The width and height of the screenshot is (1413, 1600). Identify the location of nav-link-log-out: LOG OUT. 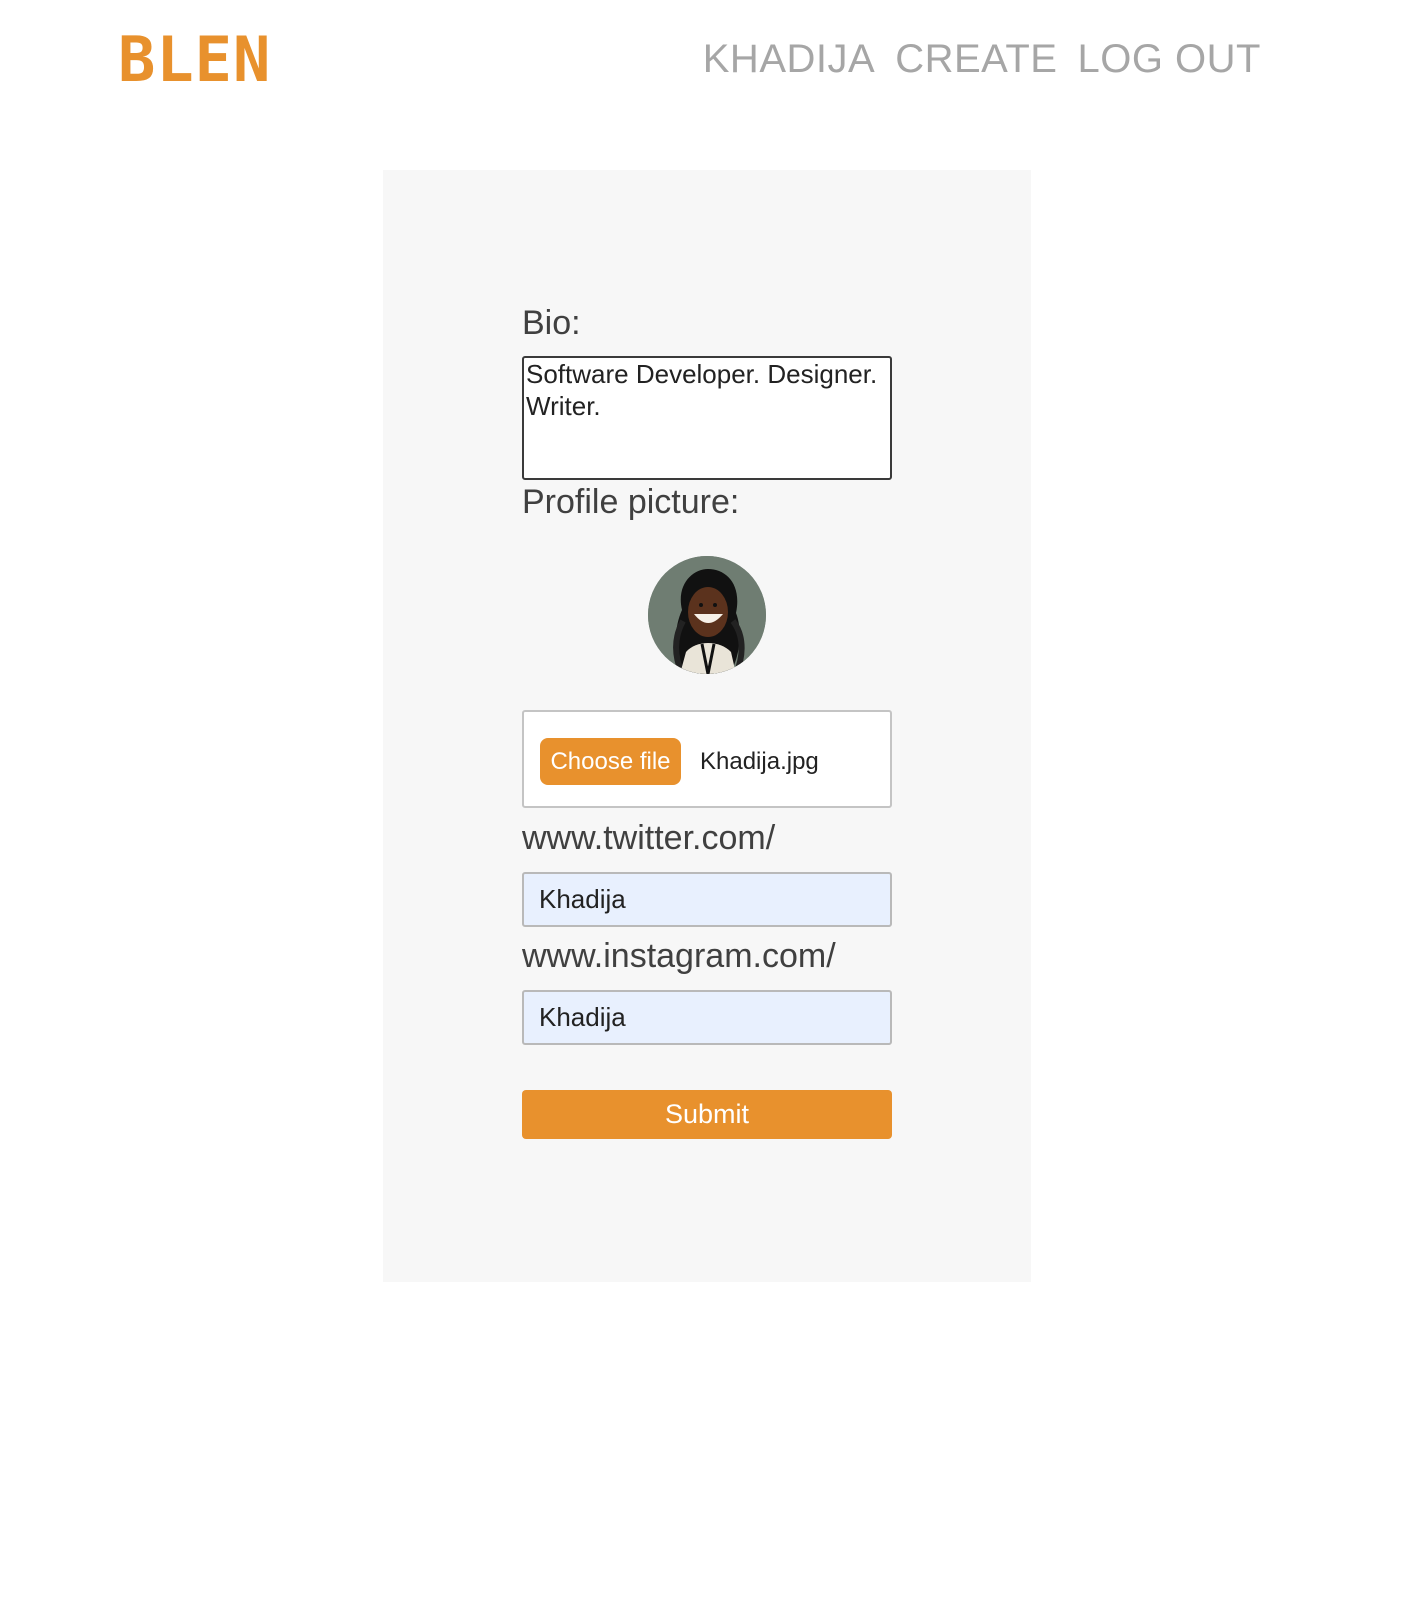
(1169, 59).